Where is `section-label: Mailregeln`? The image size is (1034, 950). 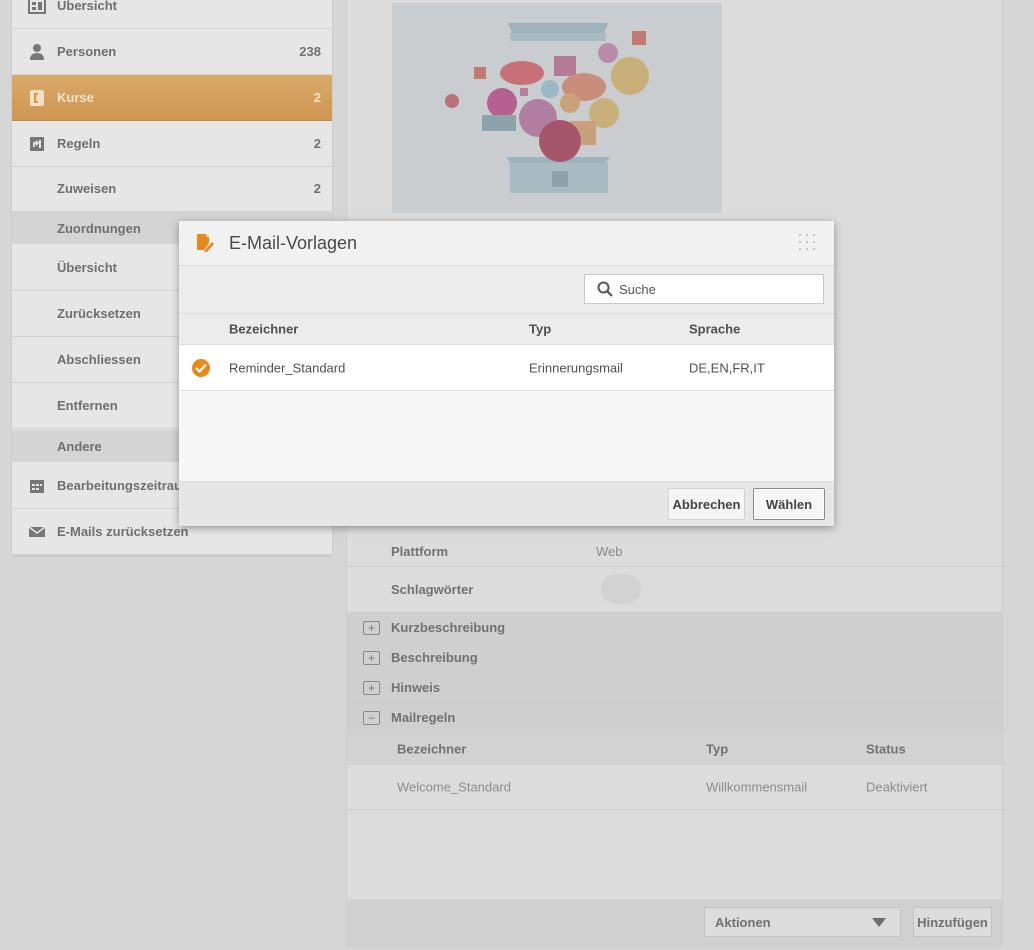
section-label: Mailregeln is located at coordinates (423, 717).